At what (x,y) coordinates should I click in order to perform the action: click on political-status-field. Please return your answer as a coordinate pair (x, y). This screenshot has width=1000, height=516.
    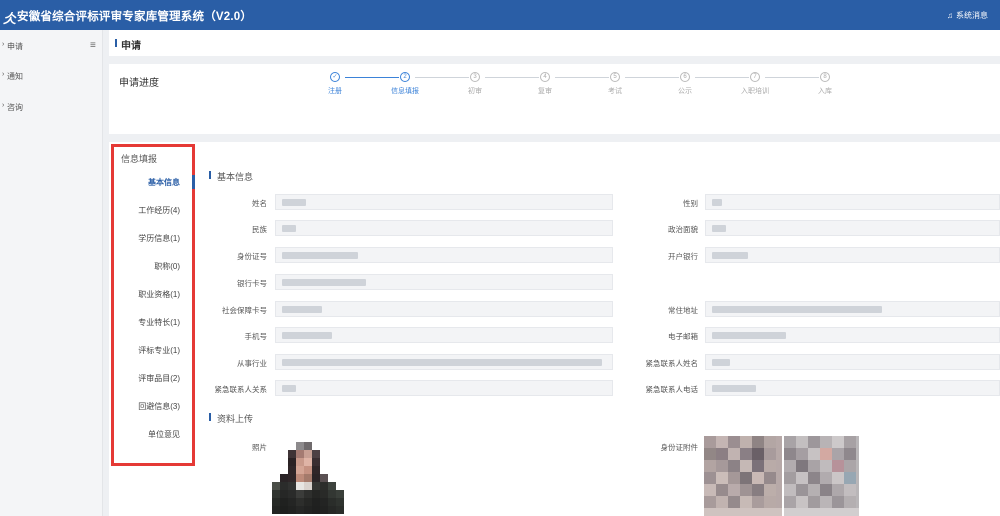
    Looking at the image, I should click on (852, 228).